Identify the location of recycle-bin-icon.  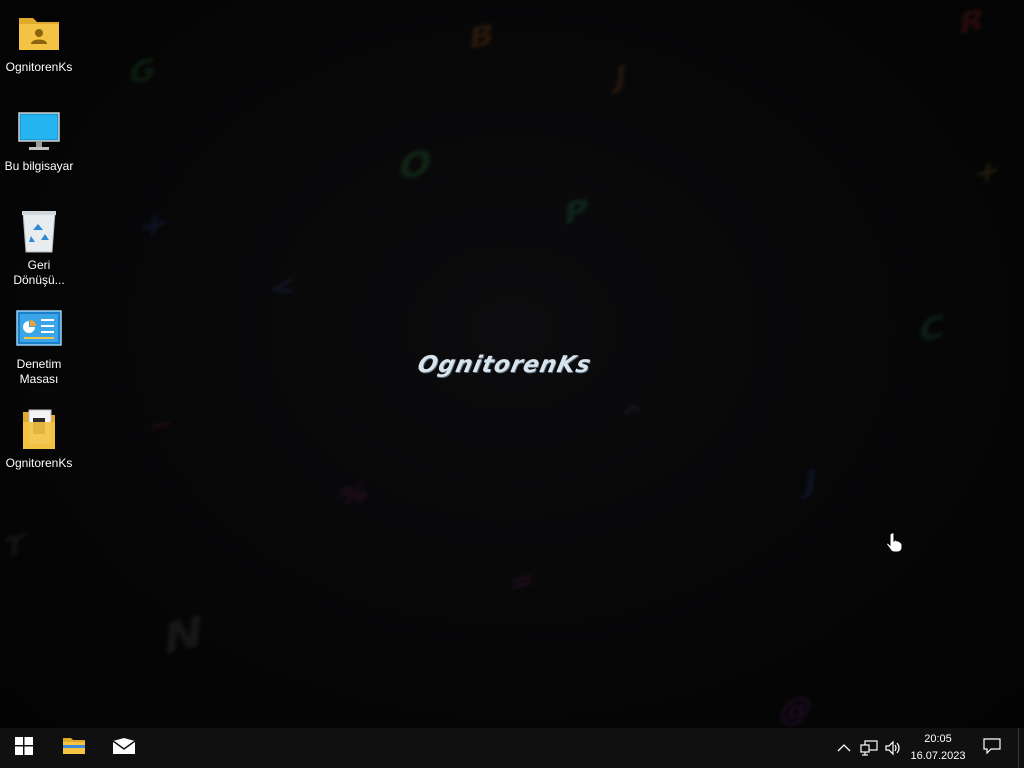
(39, 231).